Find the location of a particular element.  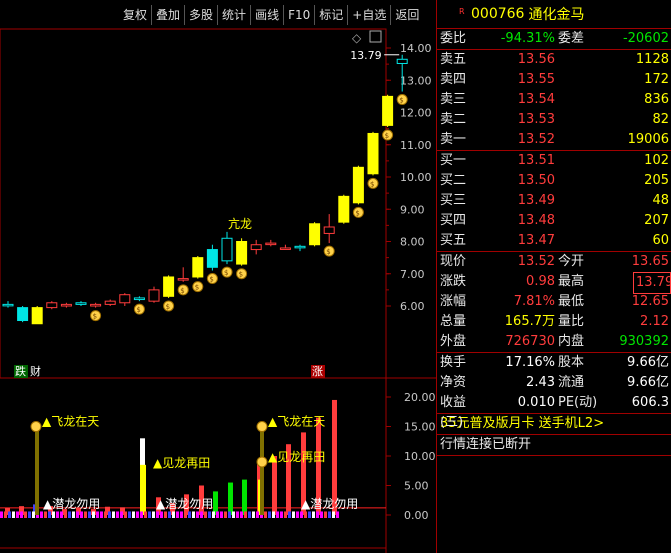

chart-toolbar: 复权 叠加 多股 统计 画线 F10 标记 +自选 返回 is located at coordinates (271, 15).